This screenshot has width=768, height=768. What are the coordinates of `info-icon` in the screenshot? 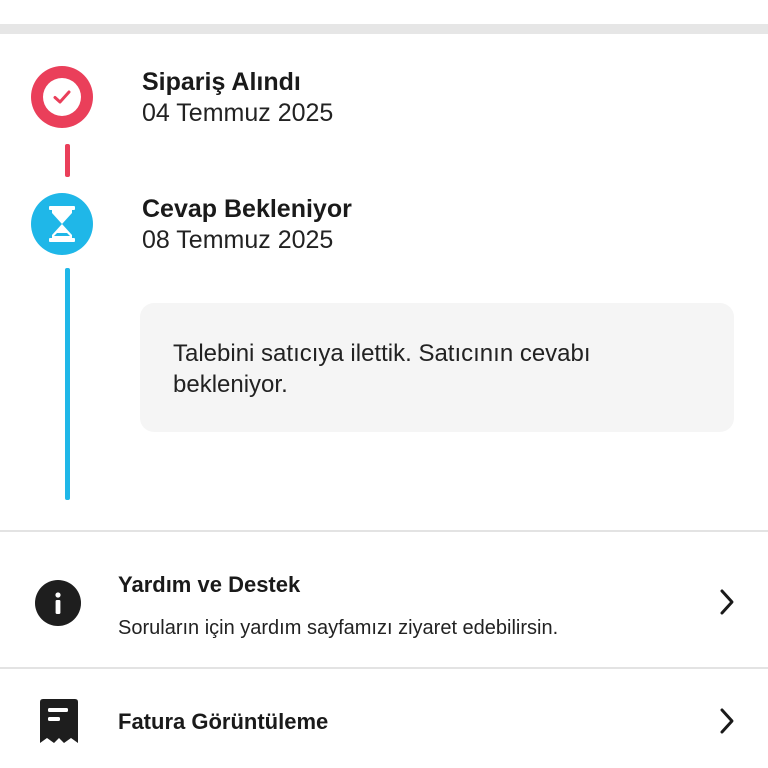 It's located at (58, 603).